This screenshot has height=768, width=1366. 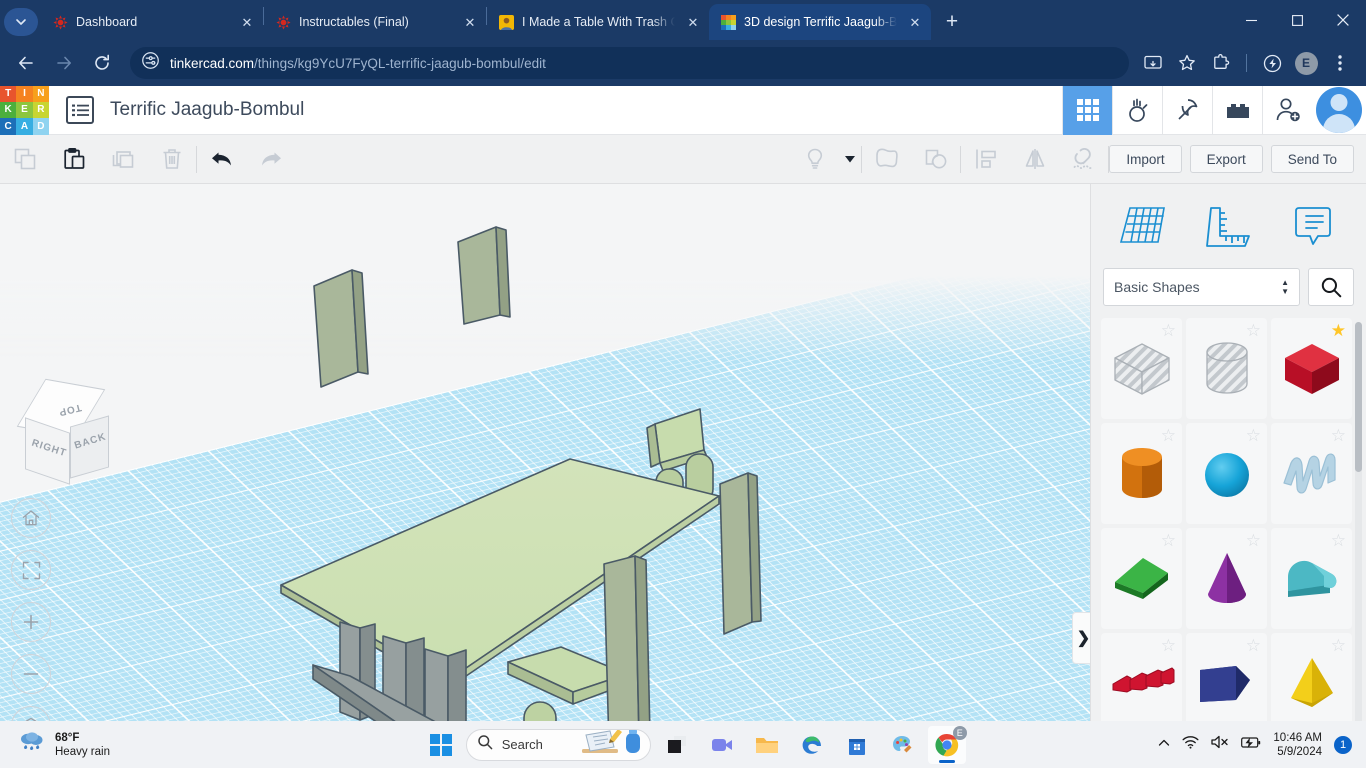 I want to click on codeblocks-button, so click(x=1137, y=110).